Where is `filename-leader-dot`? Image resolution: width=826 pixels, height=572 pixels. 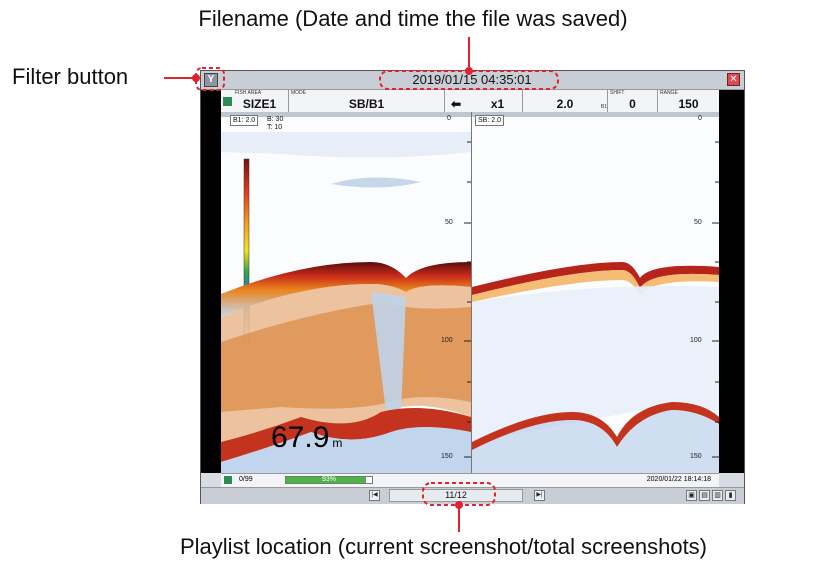 filename-leader-dot is located at coordinates (469, 71).